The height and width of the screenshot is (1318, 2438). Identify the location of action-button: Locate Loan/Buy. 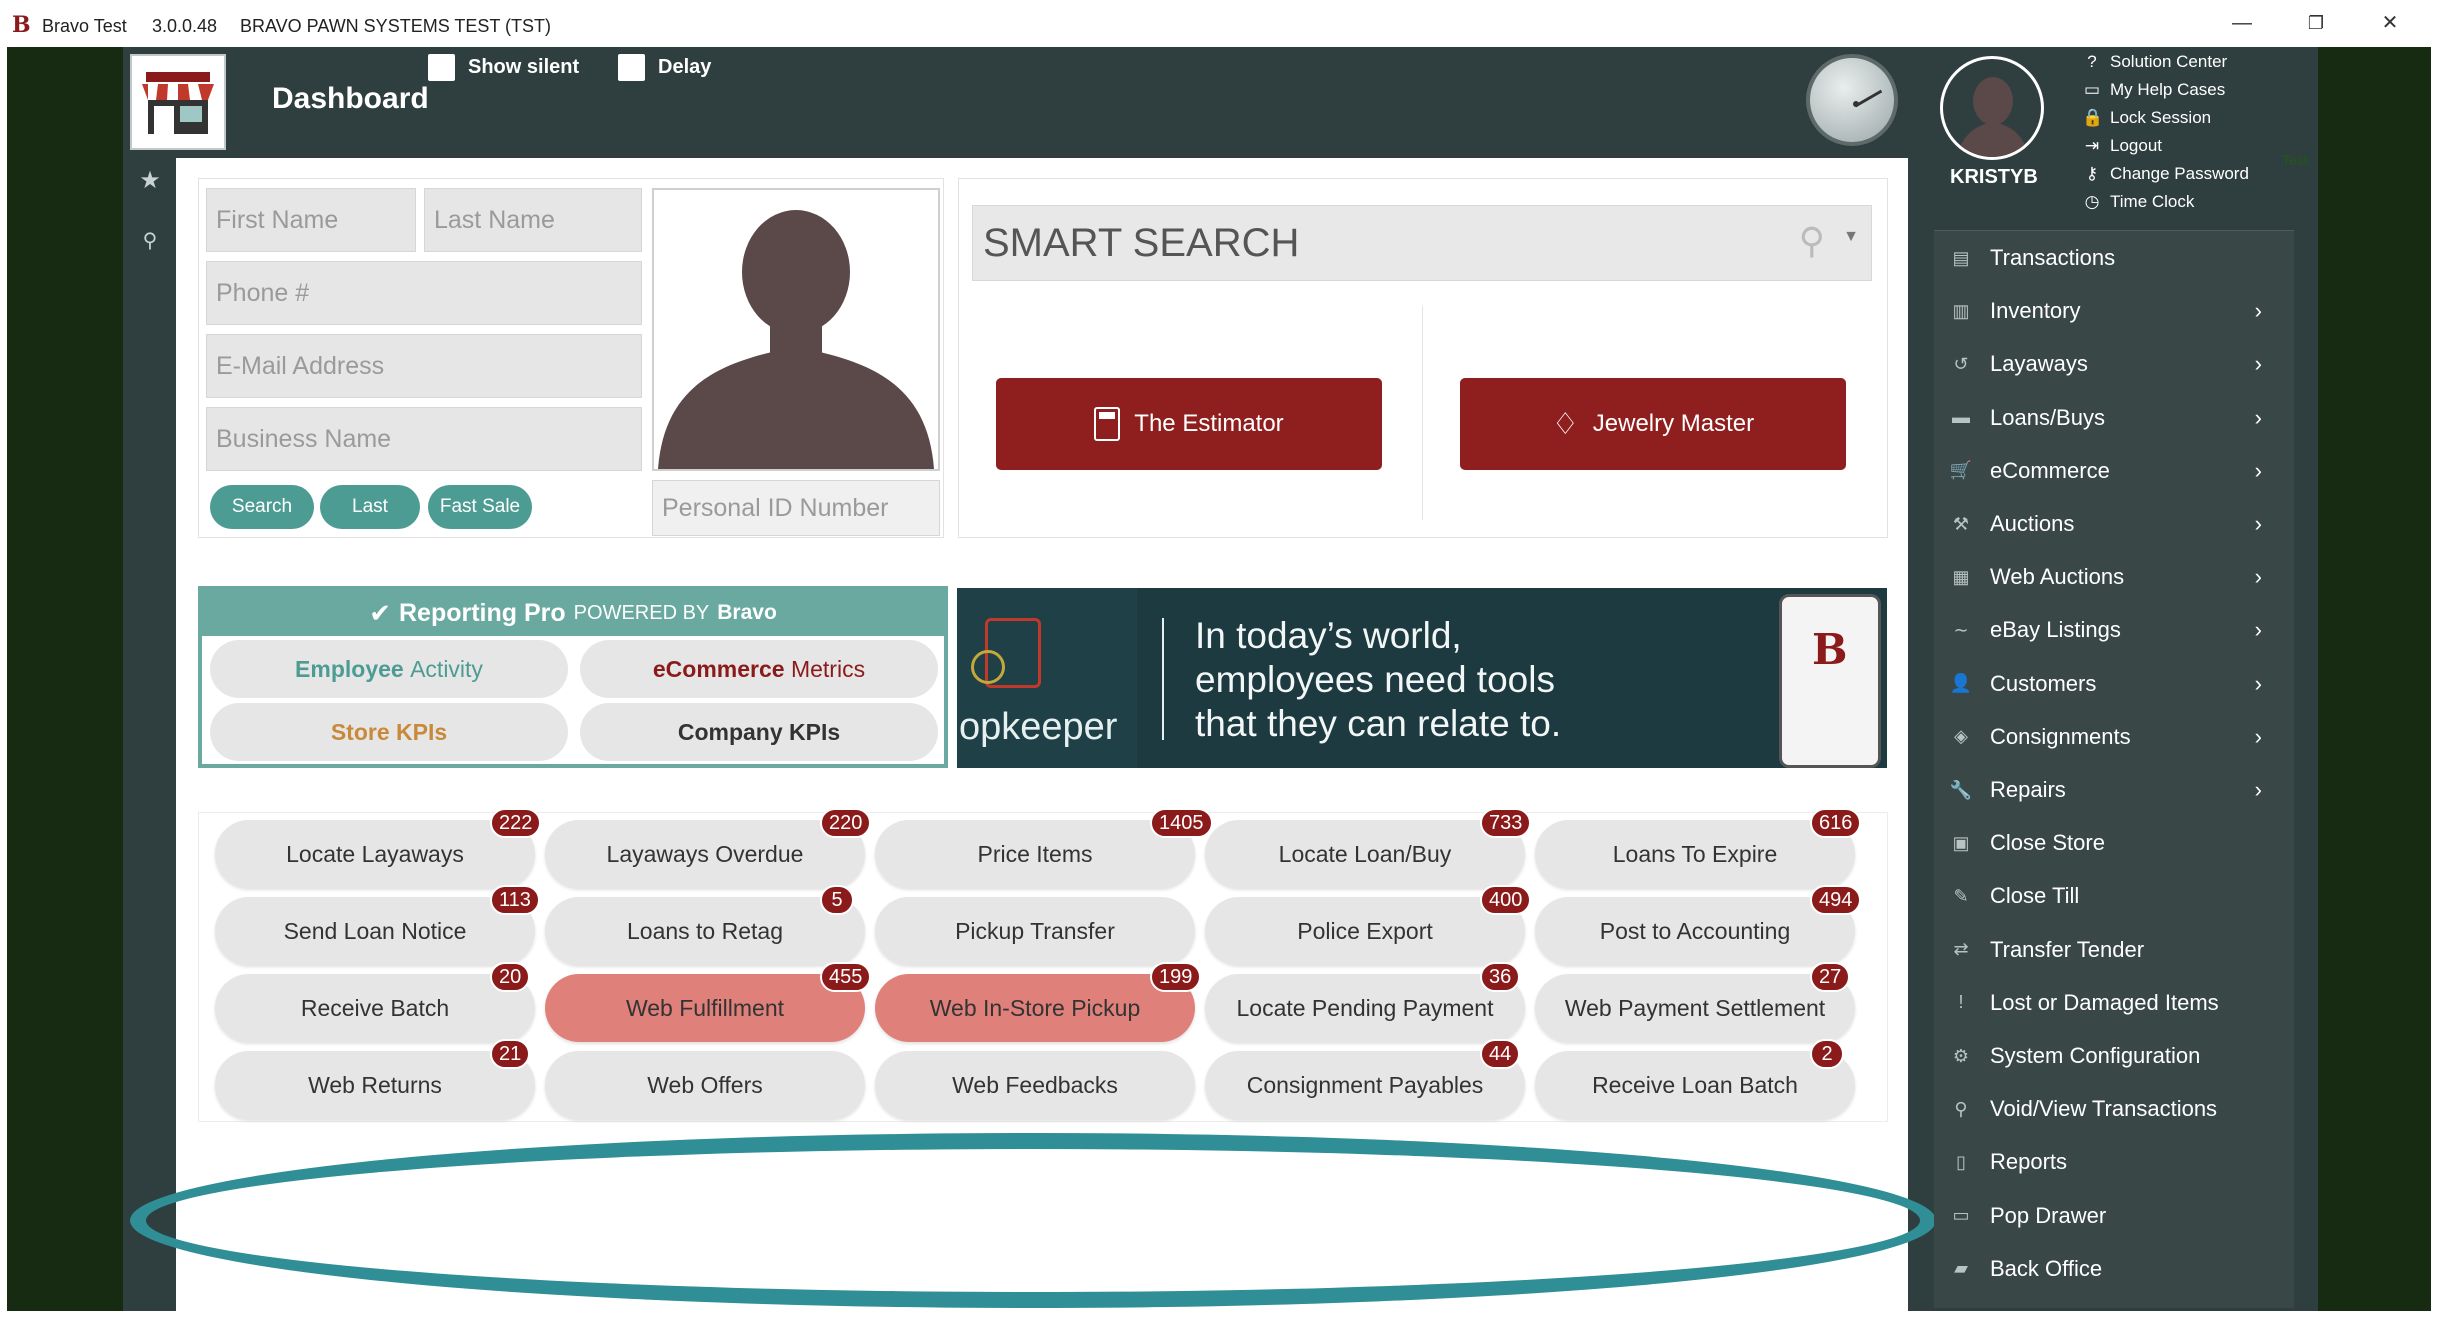
(1365, 854).